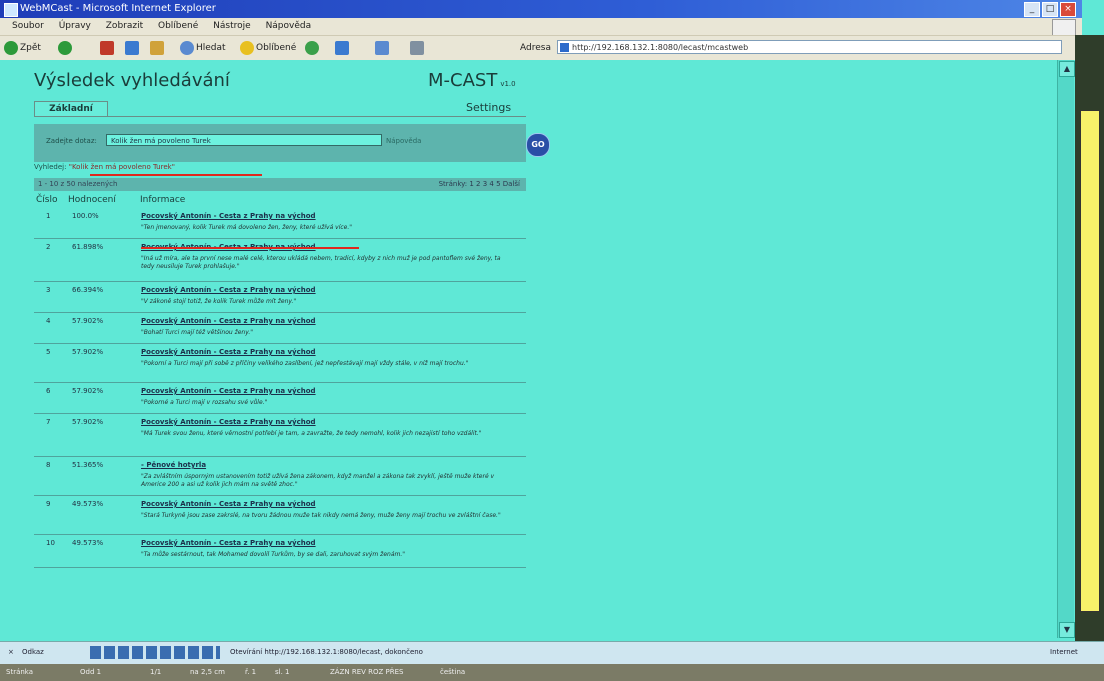 The image size is (1104, 681). Describe the element at coordinates (367, 672) in the screenshot. I see `status-modes: ZÁZN REV ROZ PŘES` at that location.